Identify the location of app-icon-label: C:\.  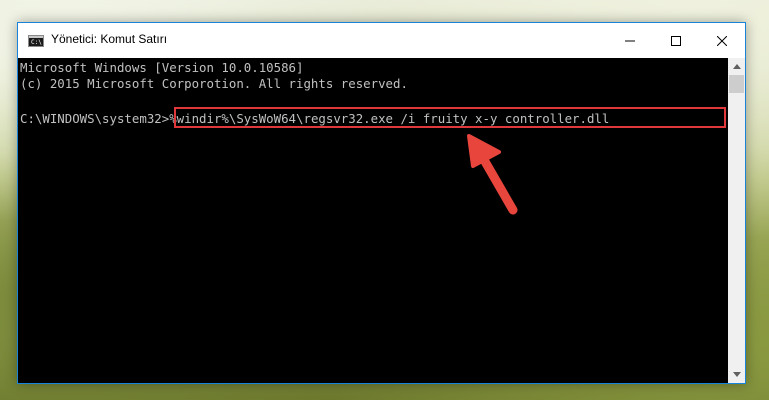
(36, 42).